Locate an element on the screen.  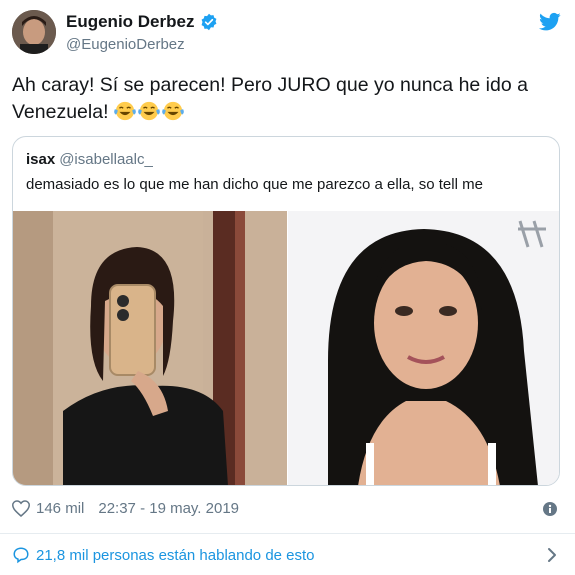
quoted-header: isax @isabellaalc_ is located at coordinates (89, 159).